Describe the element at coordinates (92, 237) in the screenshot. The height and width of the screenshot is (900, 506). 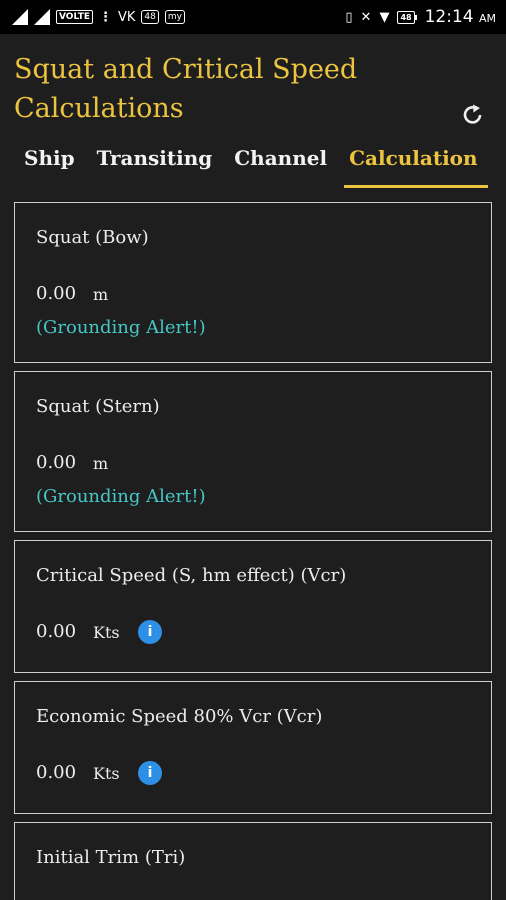
I see `card-label: Squat (Bow)` at that location.